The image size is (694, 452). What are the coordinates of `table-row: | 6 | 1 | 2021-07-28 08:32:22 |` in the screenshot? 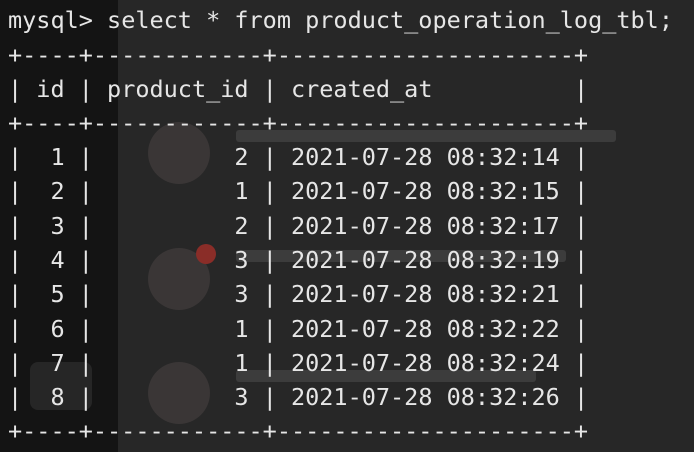 It's located at (298, 328).